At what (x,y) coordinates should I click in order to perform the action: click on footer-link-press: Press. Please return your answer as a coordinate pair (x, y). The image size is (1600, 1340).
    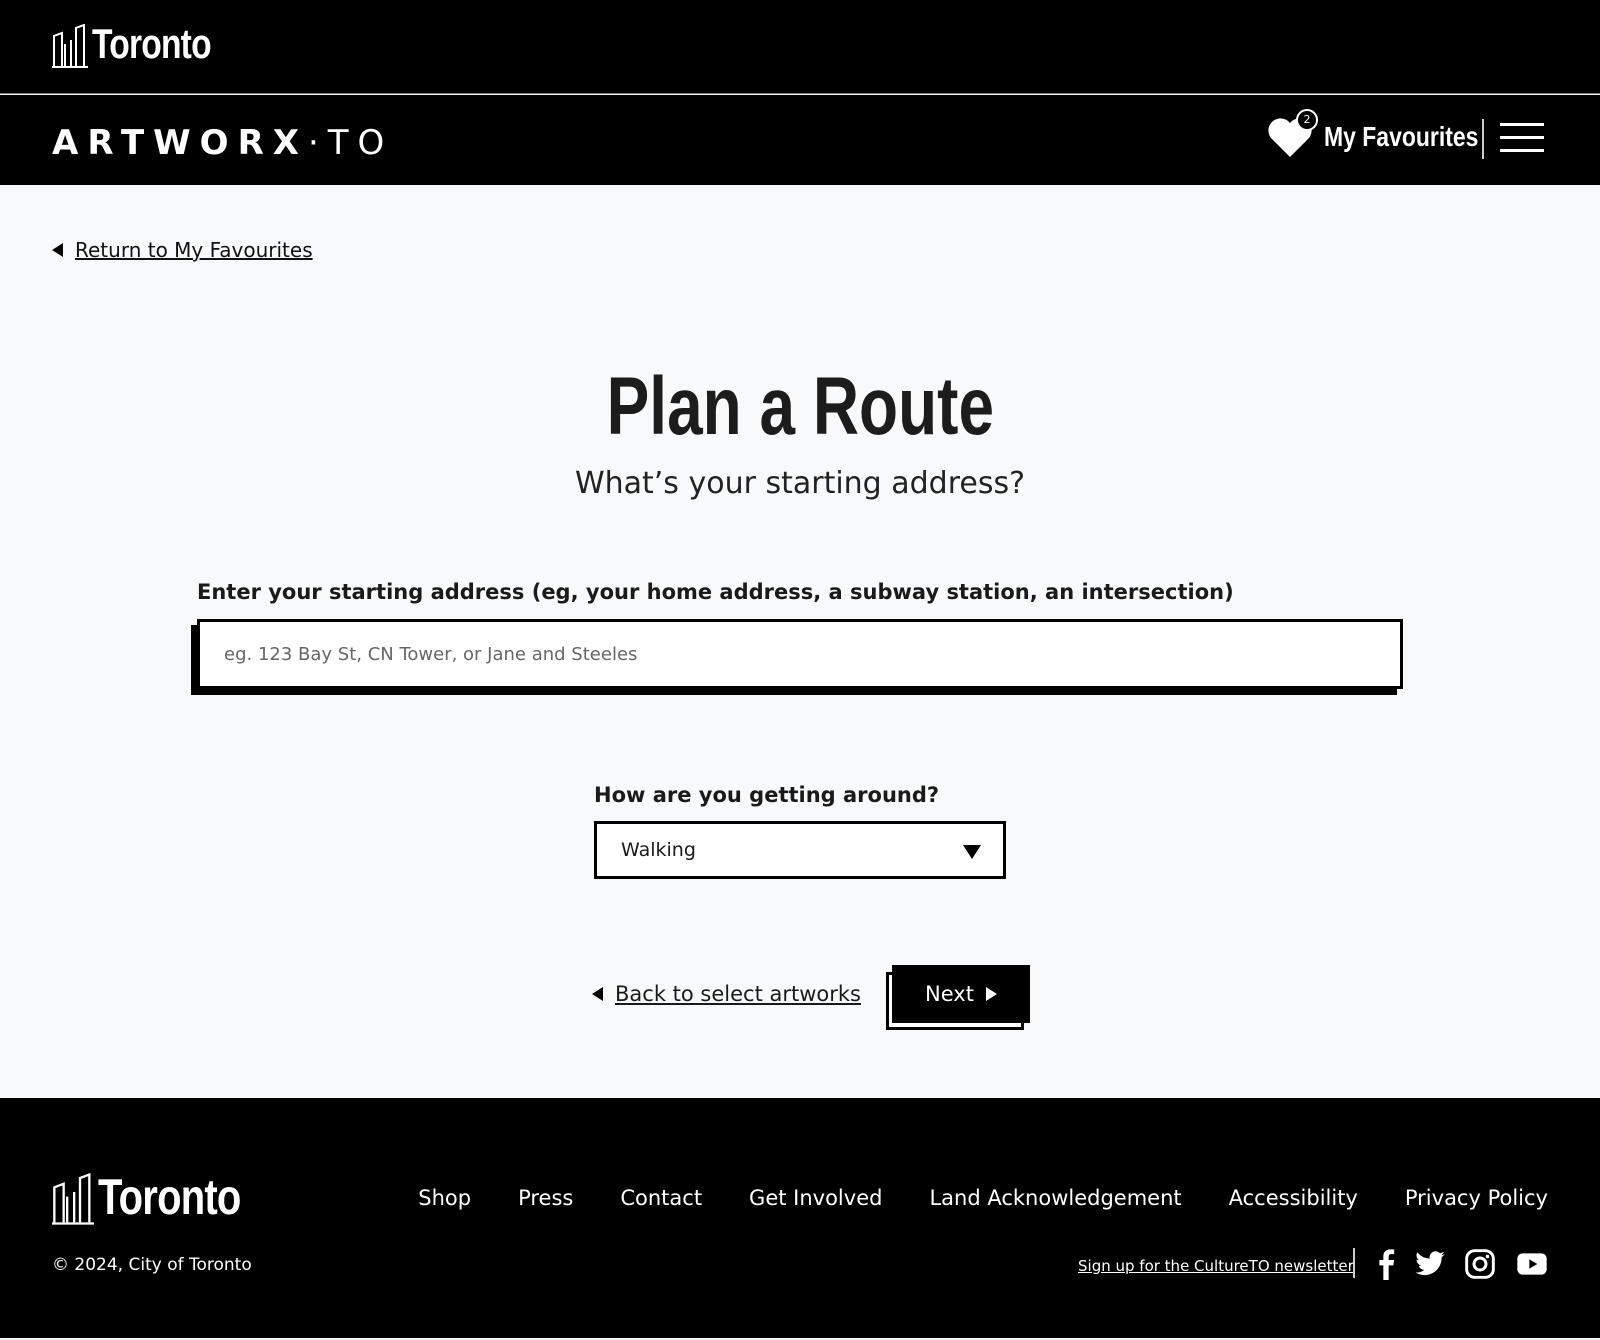
    Looking at the image, I should click on (545, 1198).